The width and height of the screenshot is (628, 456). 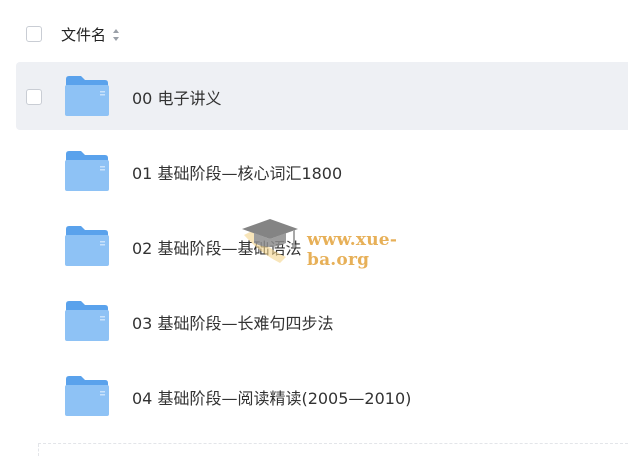 I want to click on file-name: 03 基础阶段—长难句四步法, so click(x=232, y=322).